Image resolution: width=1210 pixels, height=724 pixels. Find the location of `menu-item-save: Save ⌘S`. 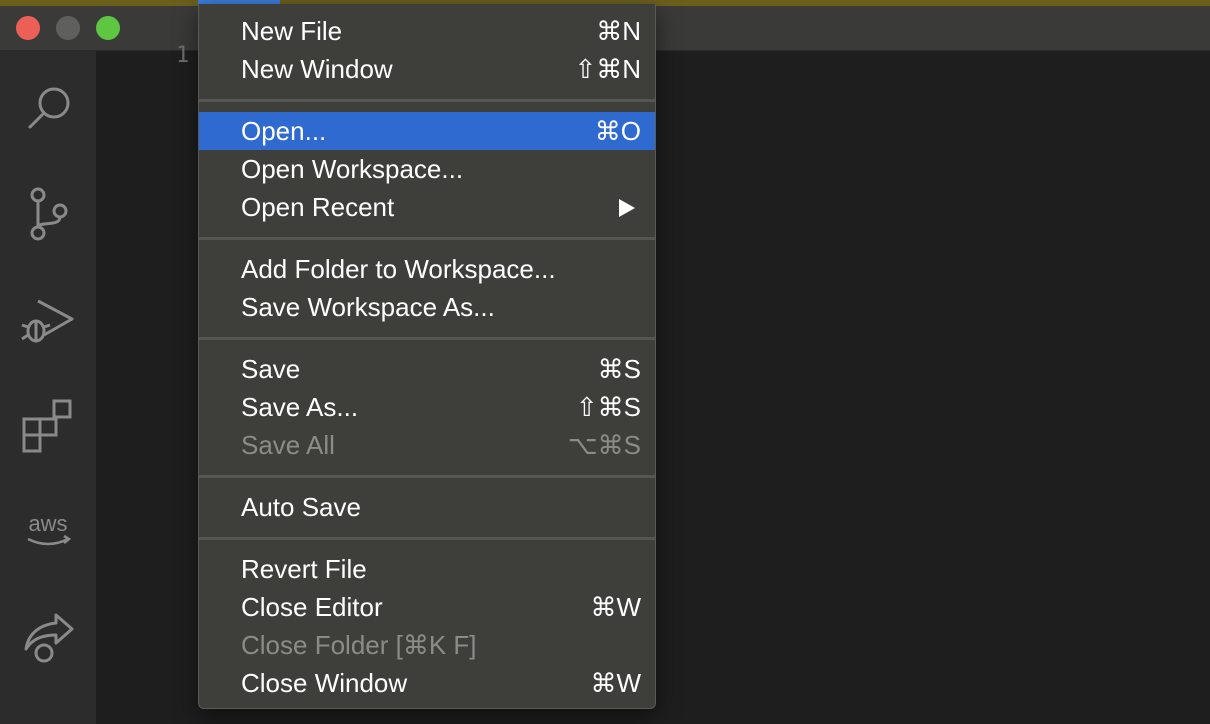

menu-item-save: Save ⌘S is located at coordinates (427, 369).